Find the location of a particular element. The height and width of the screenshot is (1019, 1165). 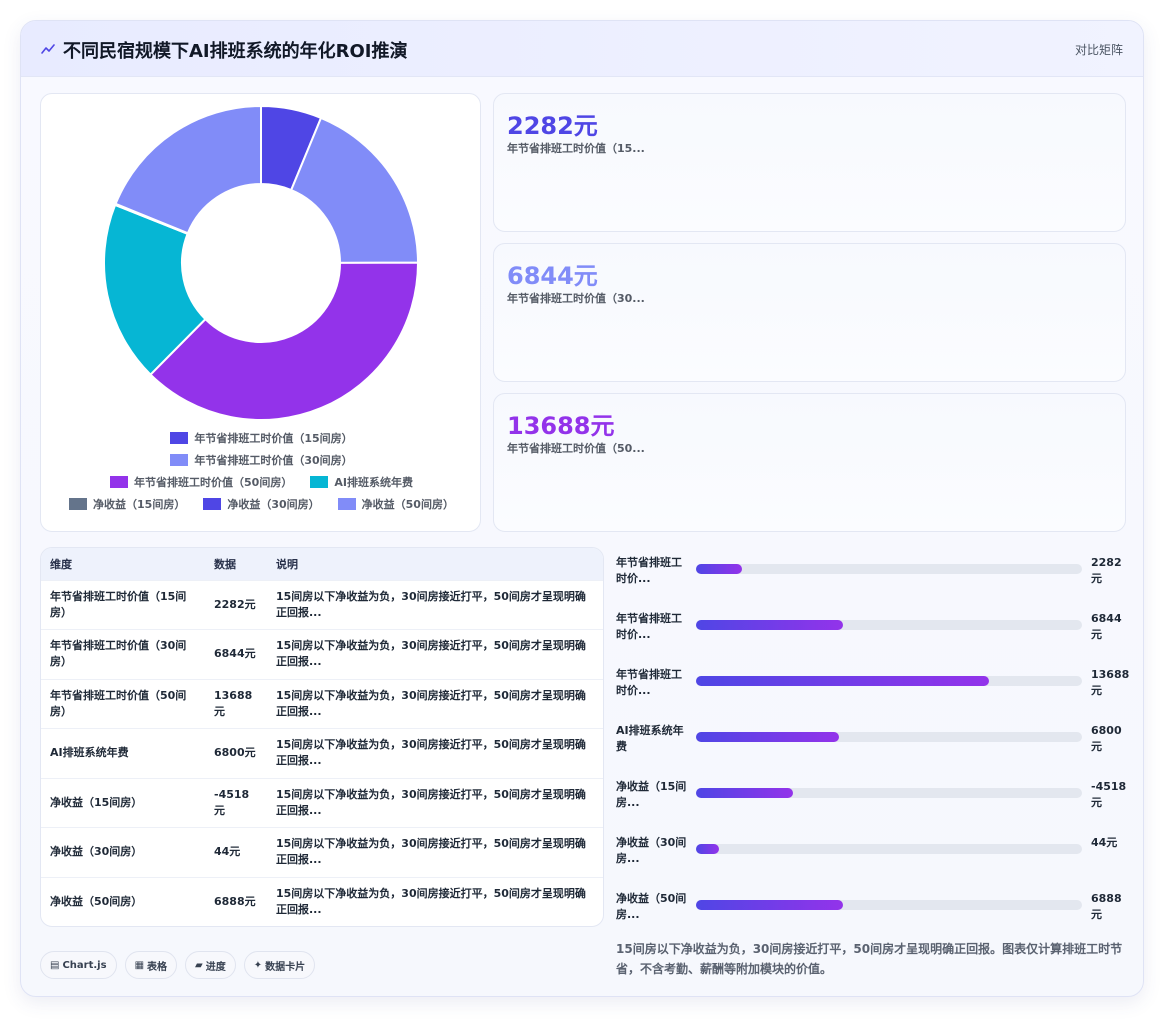

table-cell-value: 6844元 is located at coordinates (236, 654).